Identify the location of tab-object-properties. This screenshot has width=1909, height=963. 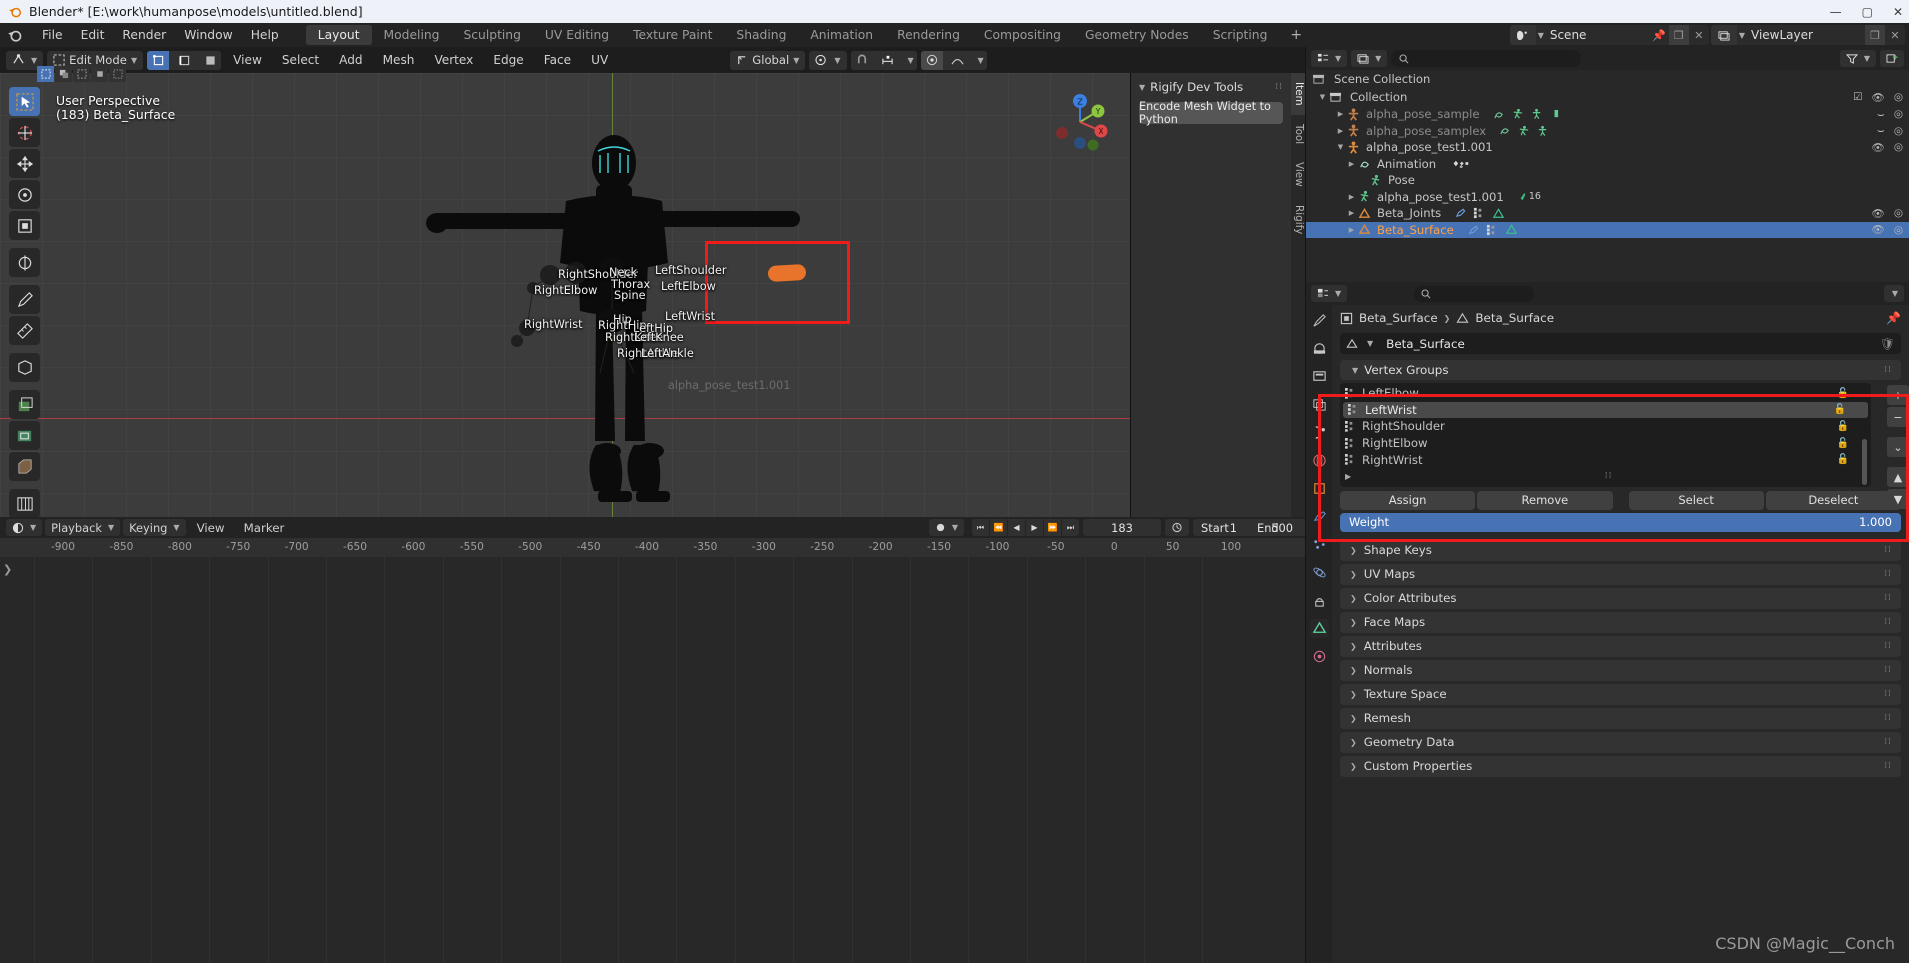
(1319, 488).